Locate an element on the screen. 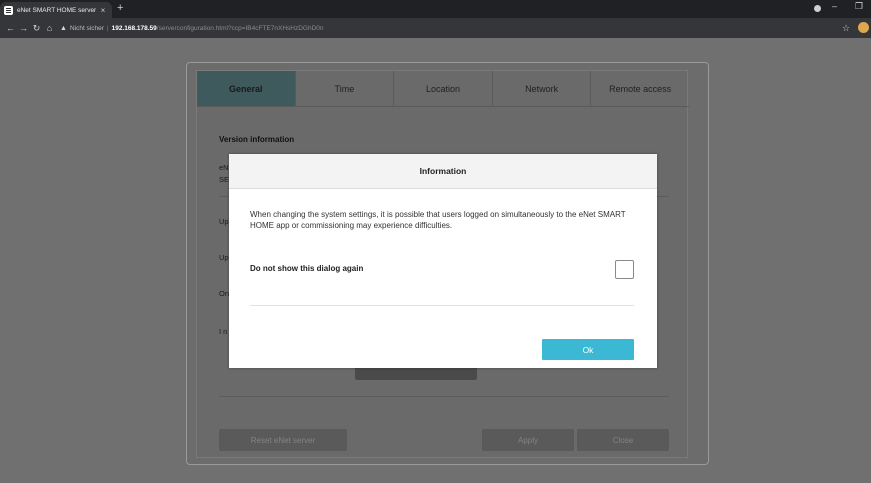 Image resolution: width=871 pixels, height=483 pixels. tab-network: Network is located at coordinates (542, 89).